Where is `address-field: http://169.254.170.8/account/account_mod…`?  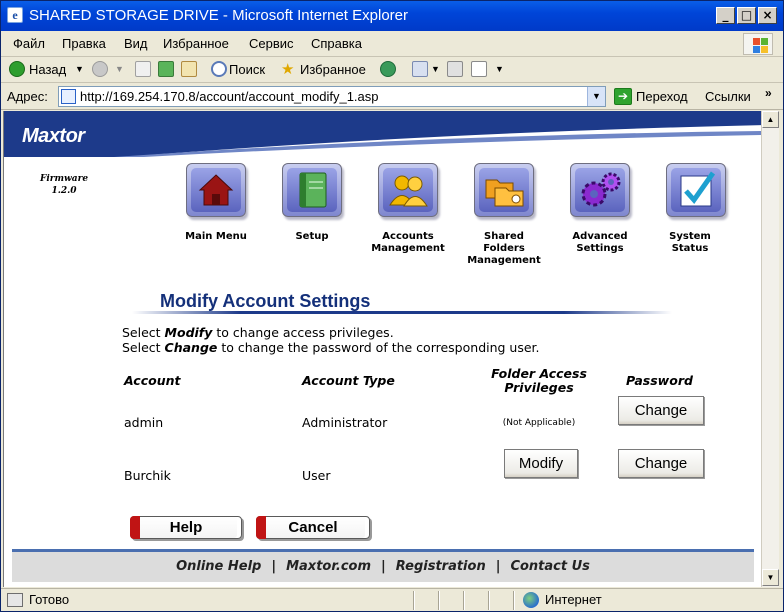
address-field: http://169.254.170.8/account/account_mod… is located at coordinates (332, 96).